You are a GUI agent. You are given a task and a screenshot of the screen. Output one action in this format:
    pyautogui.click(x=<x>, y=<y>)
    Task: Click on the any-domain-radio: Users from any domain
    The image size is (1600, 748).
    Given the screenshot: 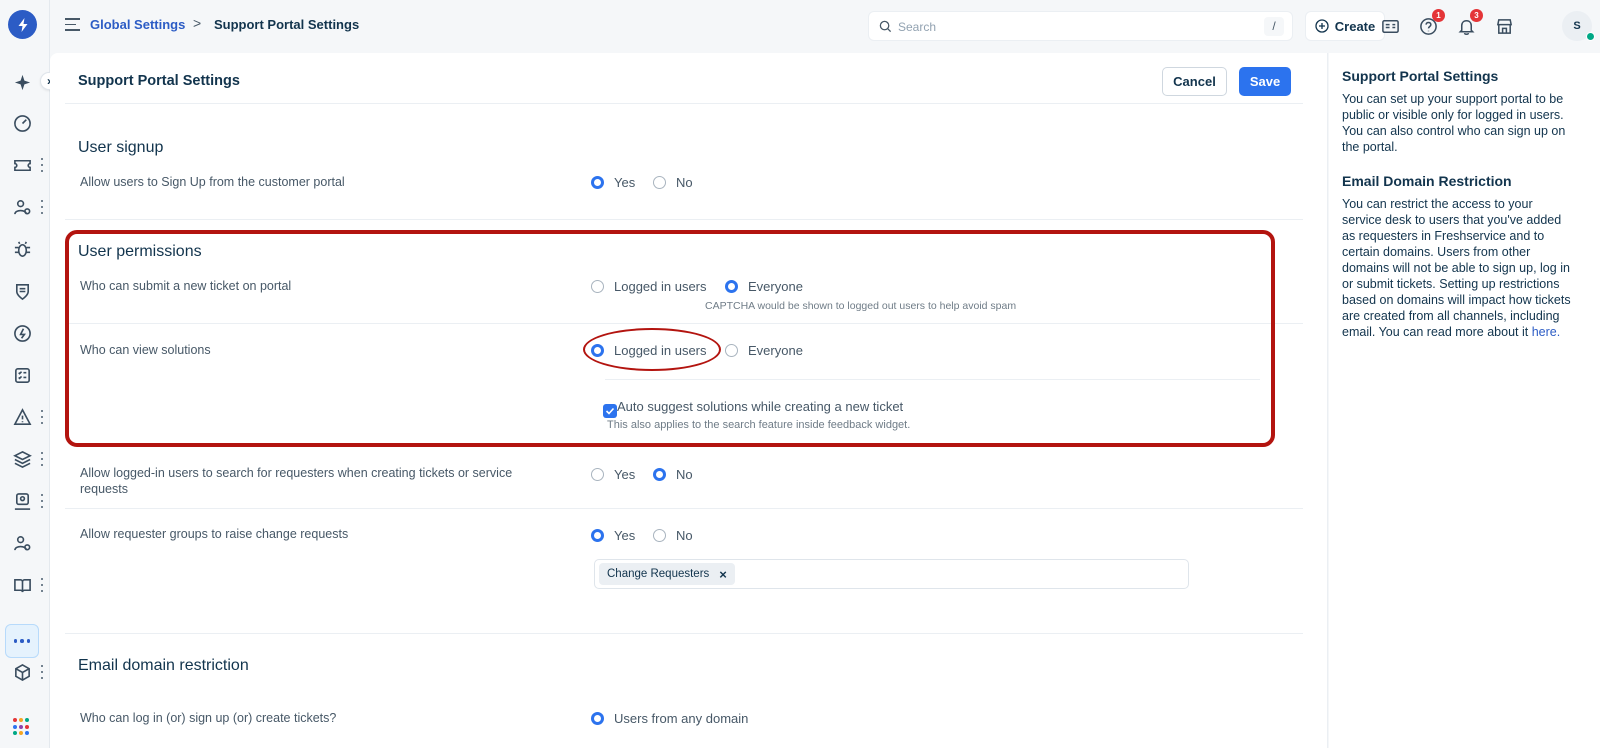 What is the action you would take?
    pyautogui.click(x=669, y=718)
    